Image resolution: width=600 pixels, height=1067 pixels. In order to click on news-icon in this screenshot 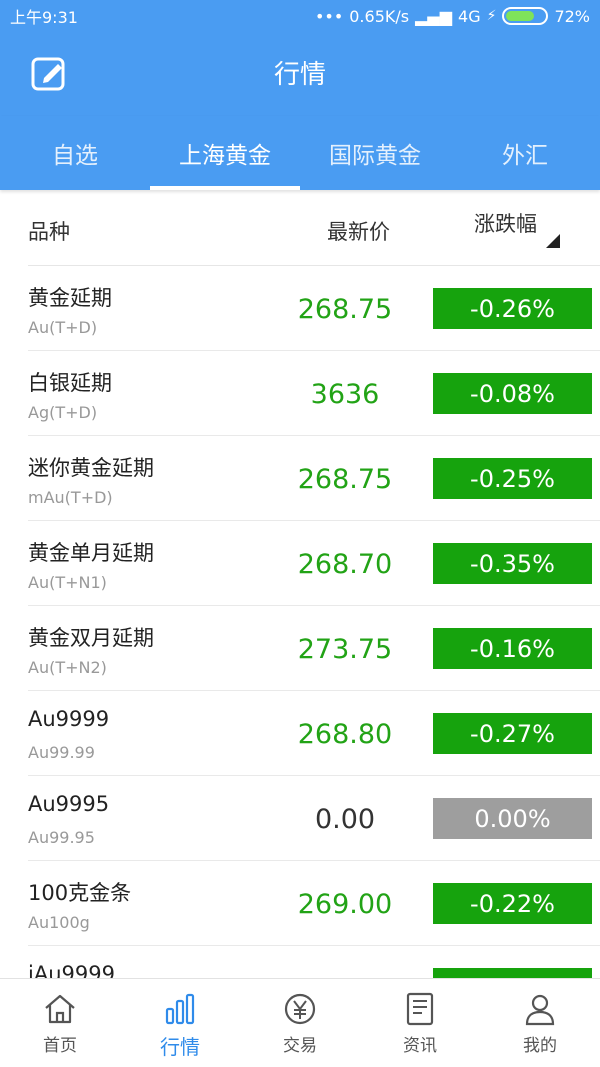, I will do `click(420, 1009)`.